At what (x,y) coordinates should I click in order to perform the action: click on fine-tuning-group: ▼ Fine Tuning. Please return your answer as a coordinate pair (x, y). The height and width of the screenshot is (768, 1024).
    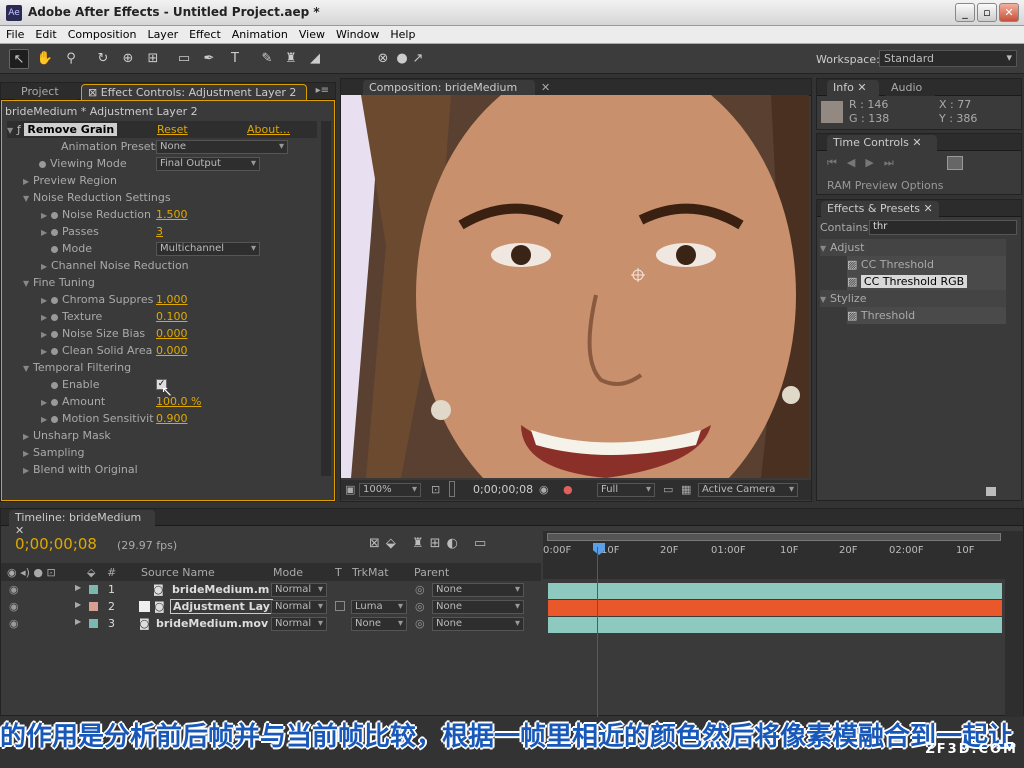
    Looking at the image, I should click on (59, 282).